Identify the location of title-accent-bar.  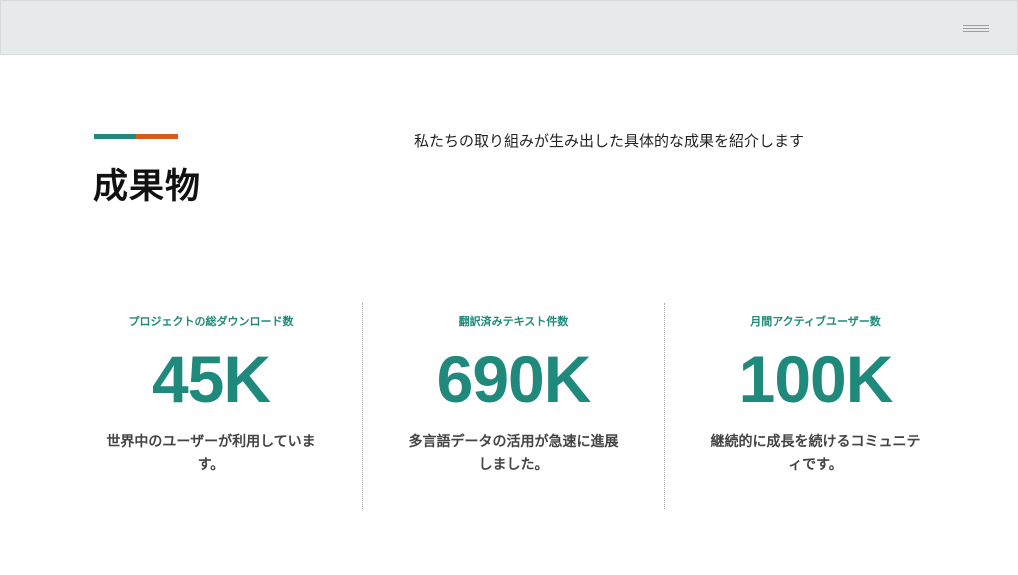
(136, 136).